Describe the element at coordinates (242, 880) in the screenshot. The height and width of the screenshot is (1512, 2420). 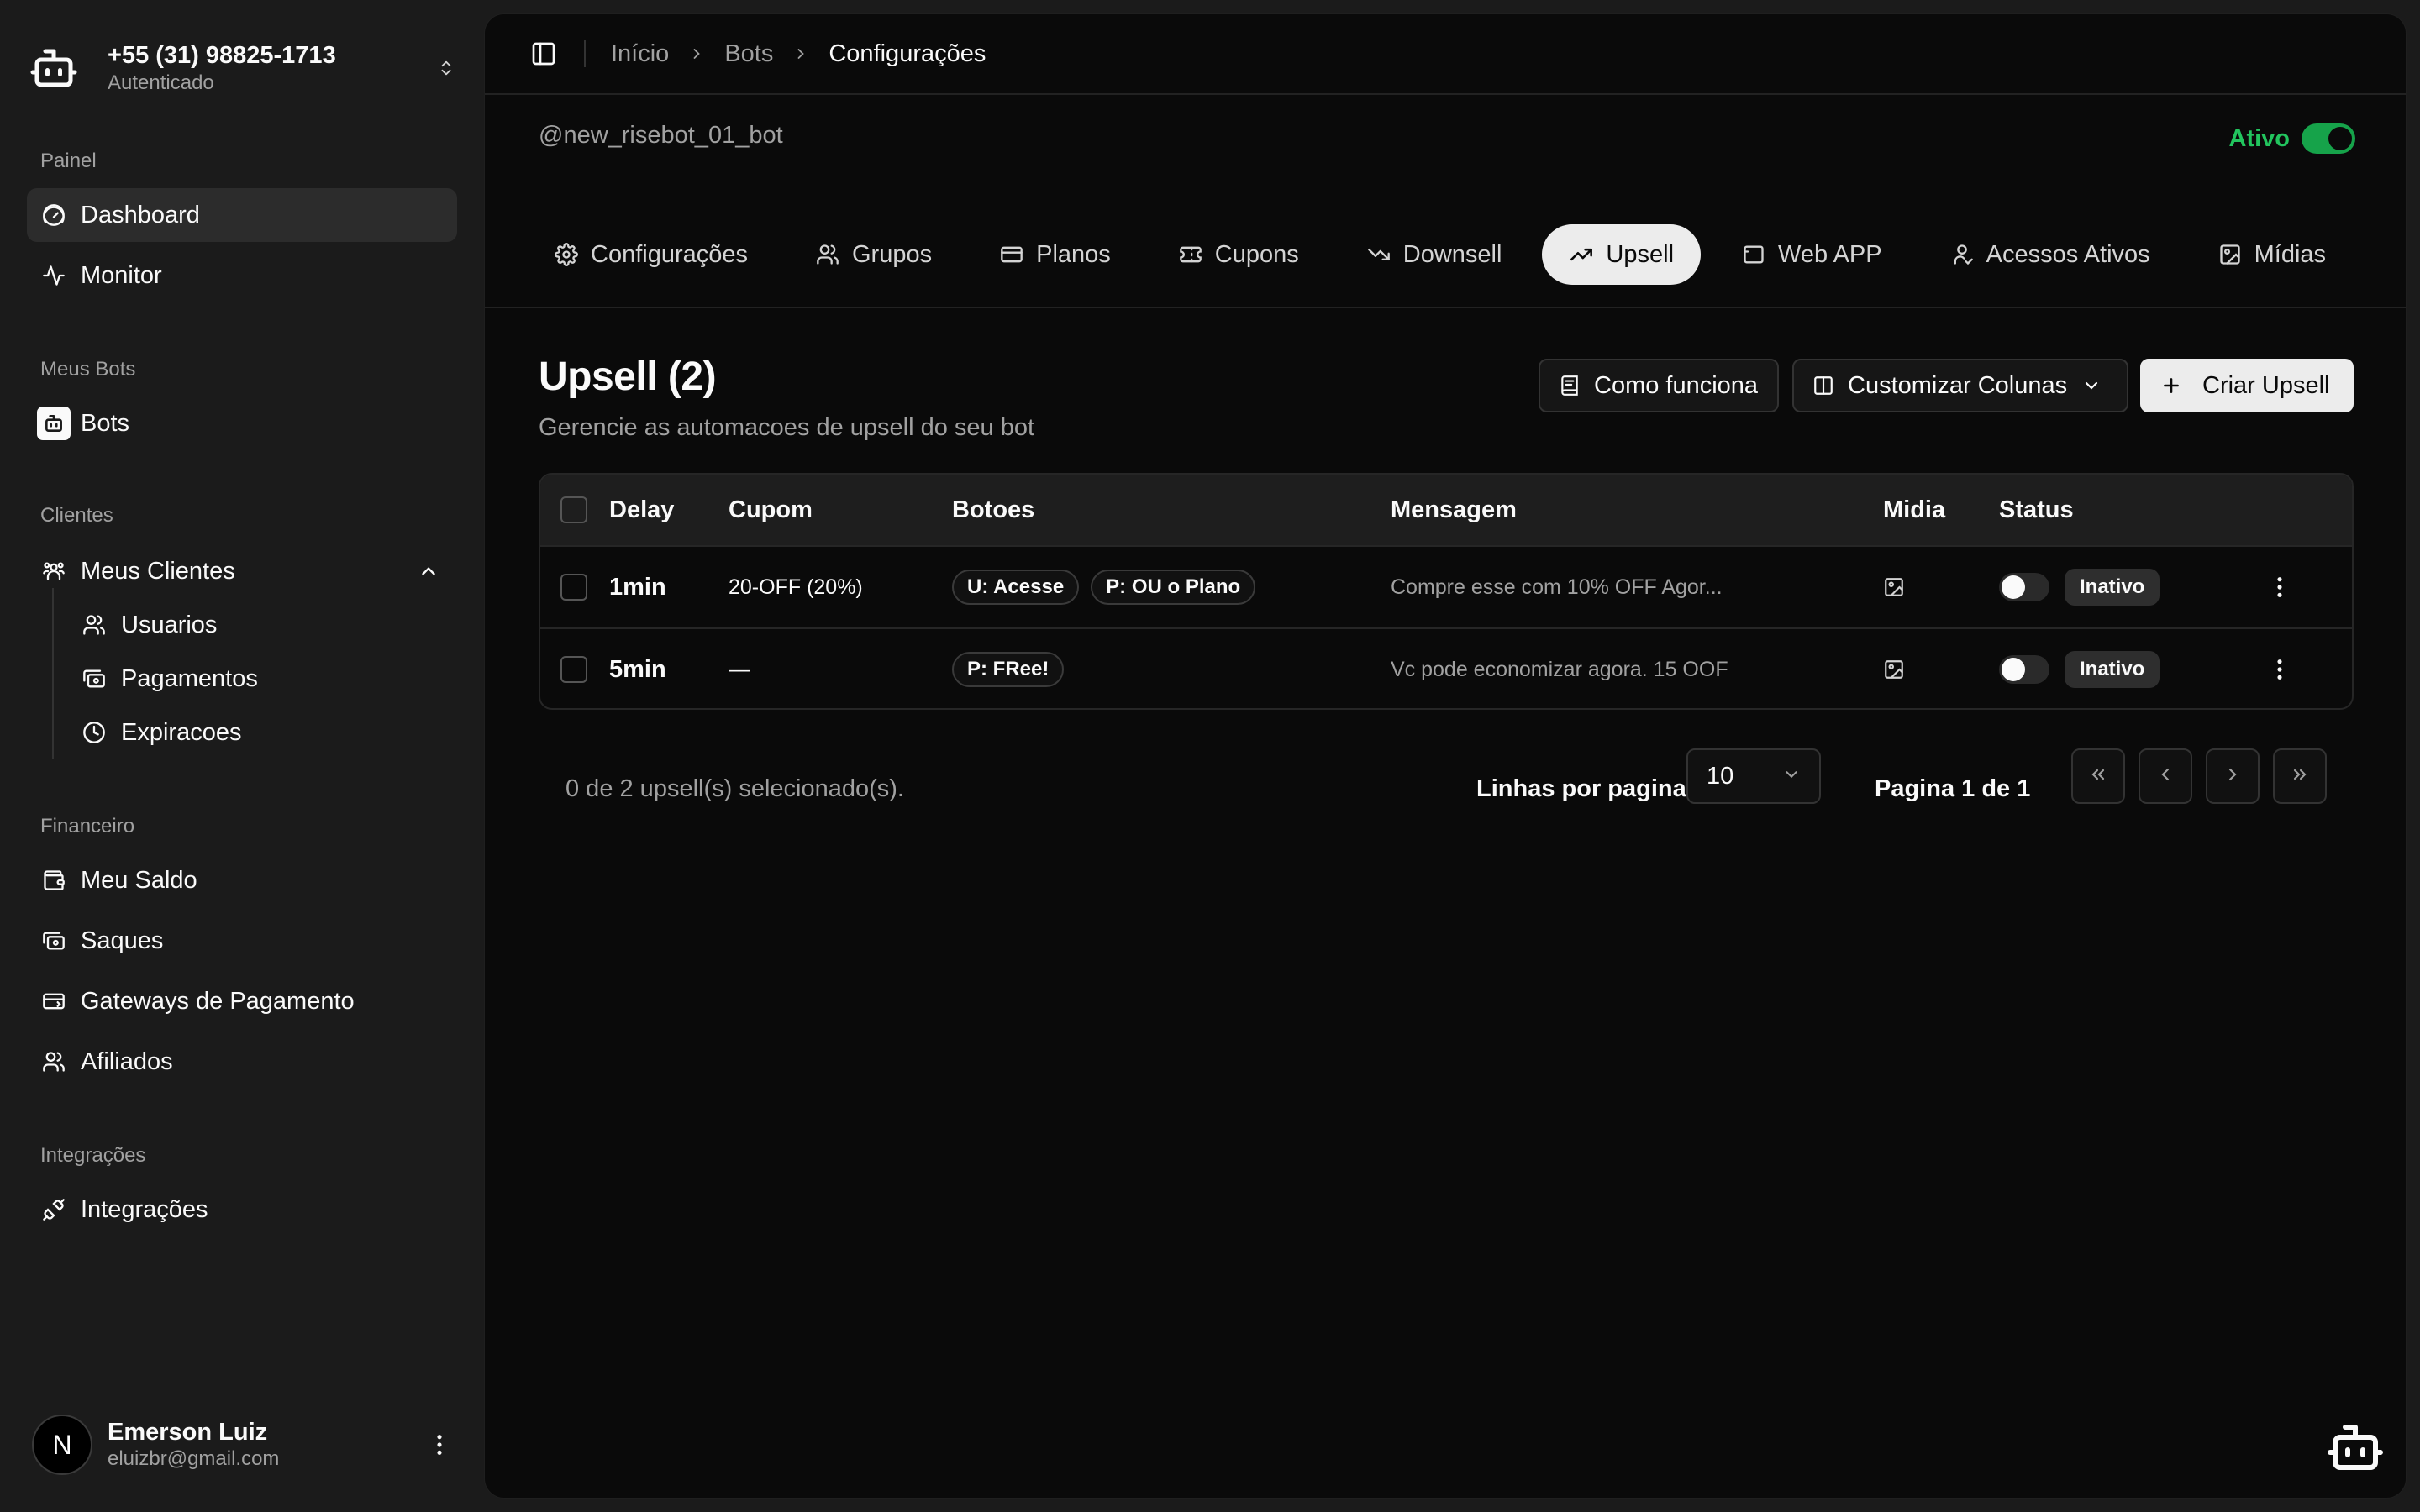
I see `sidebar-item-meu-saldo: Meu Saldo` at that location.